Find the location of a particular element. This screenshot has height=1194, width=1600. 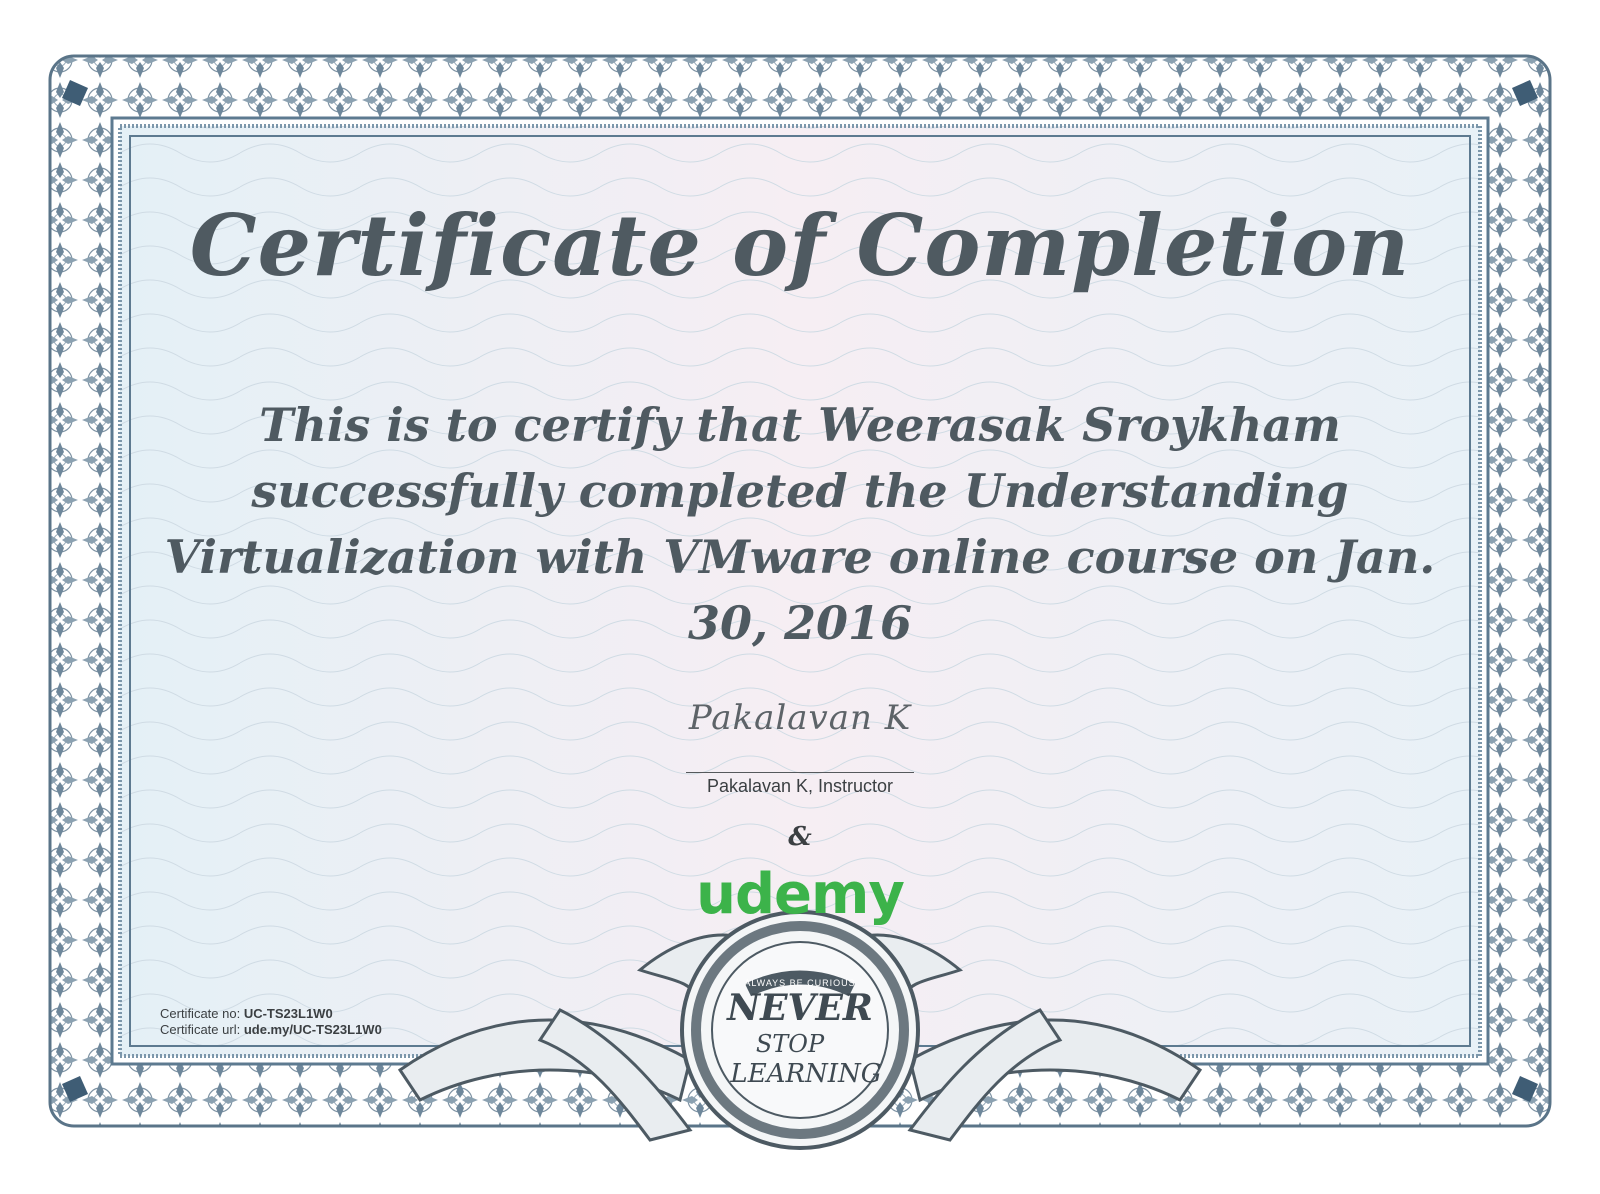

seal-stop-text: STOP is located at coordinates (790, 1044).